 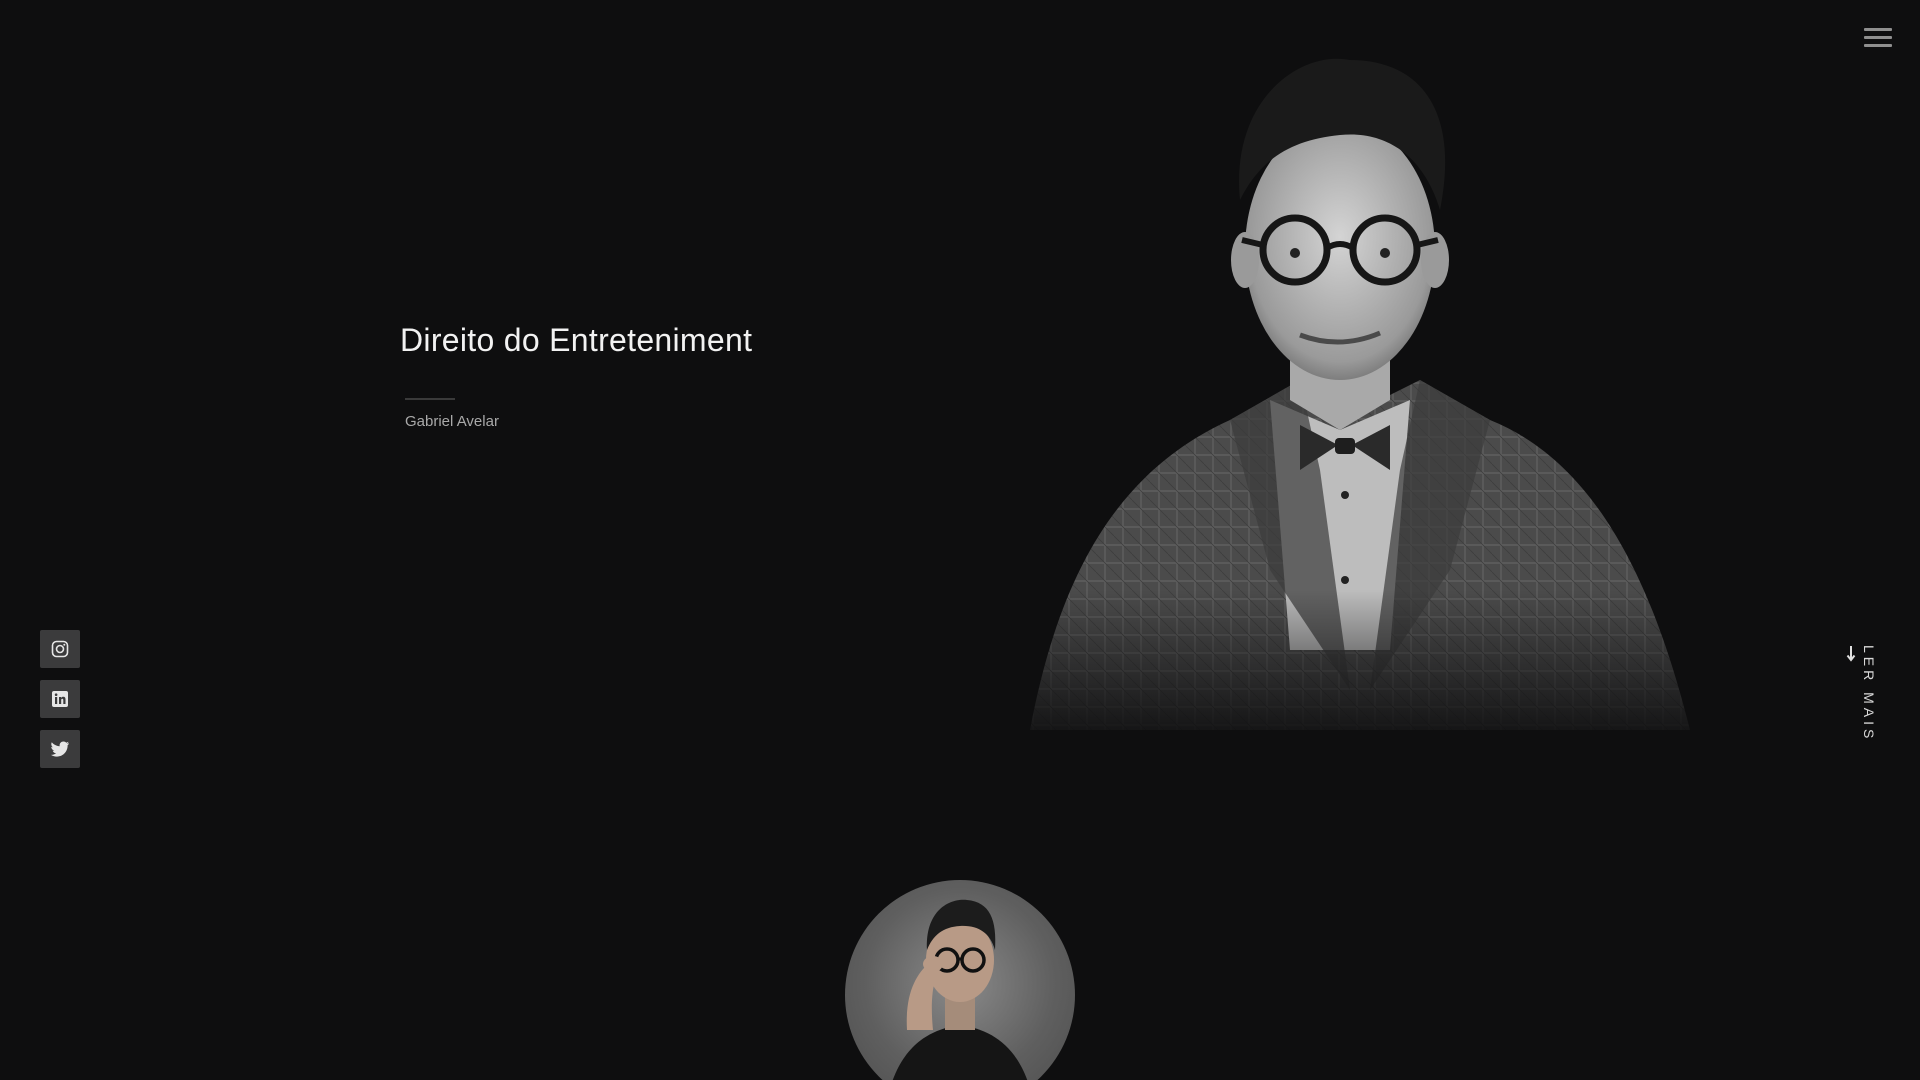 I want to click on profile-avatar, so click(x=960, y=980).